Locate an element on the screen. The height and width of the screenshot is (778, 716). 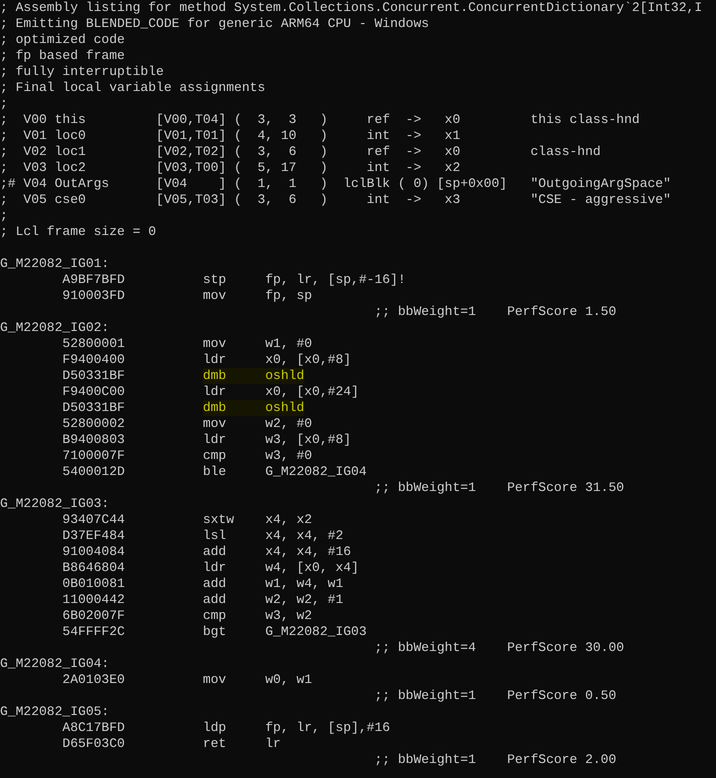
instruction-code: add x4, x4, #16 is located at coordinates (277, 552).